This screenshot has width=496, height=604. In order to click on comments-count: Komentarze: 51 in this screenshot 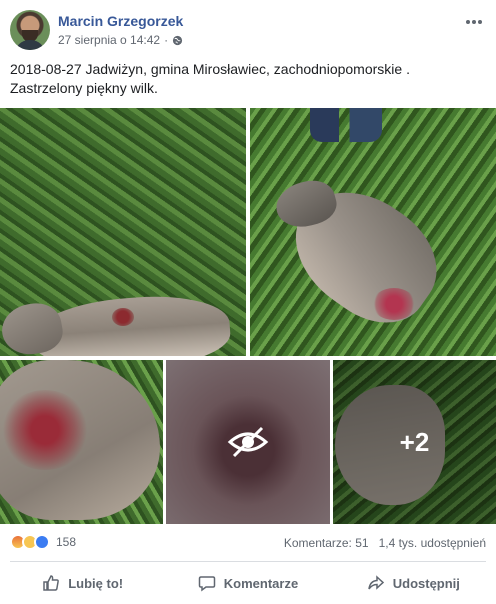, I will do `click(326, 543)`.